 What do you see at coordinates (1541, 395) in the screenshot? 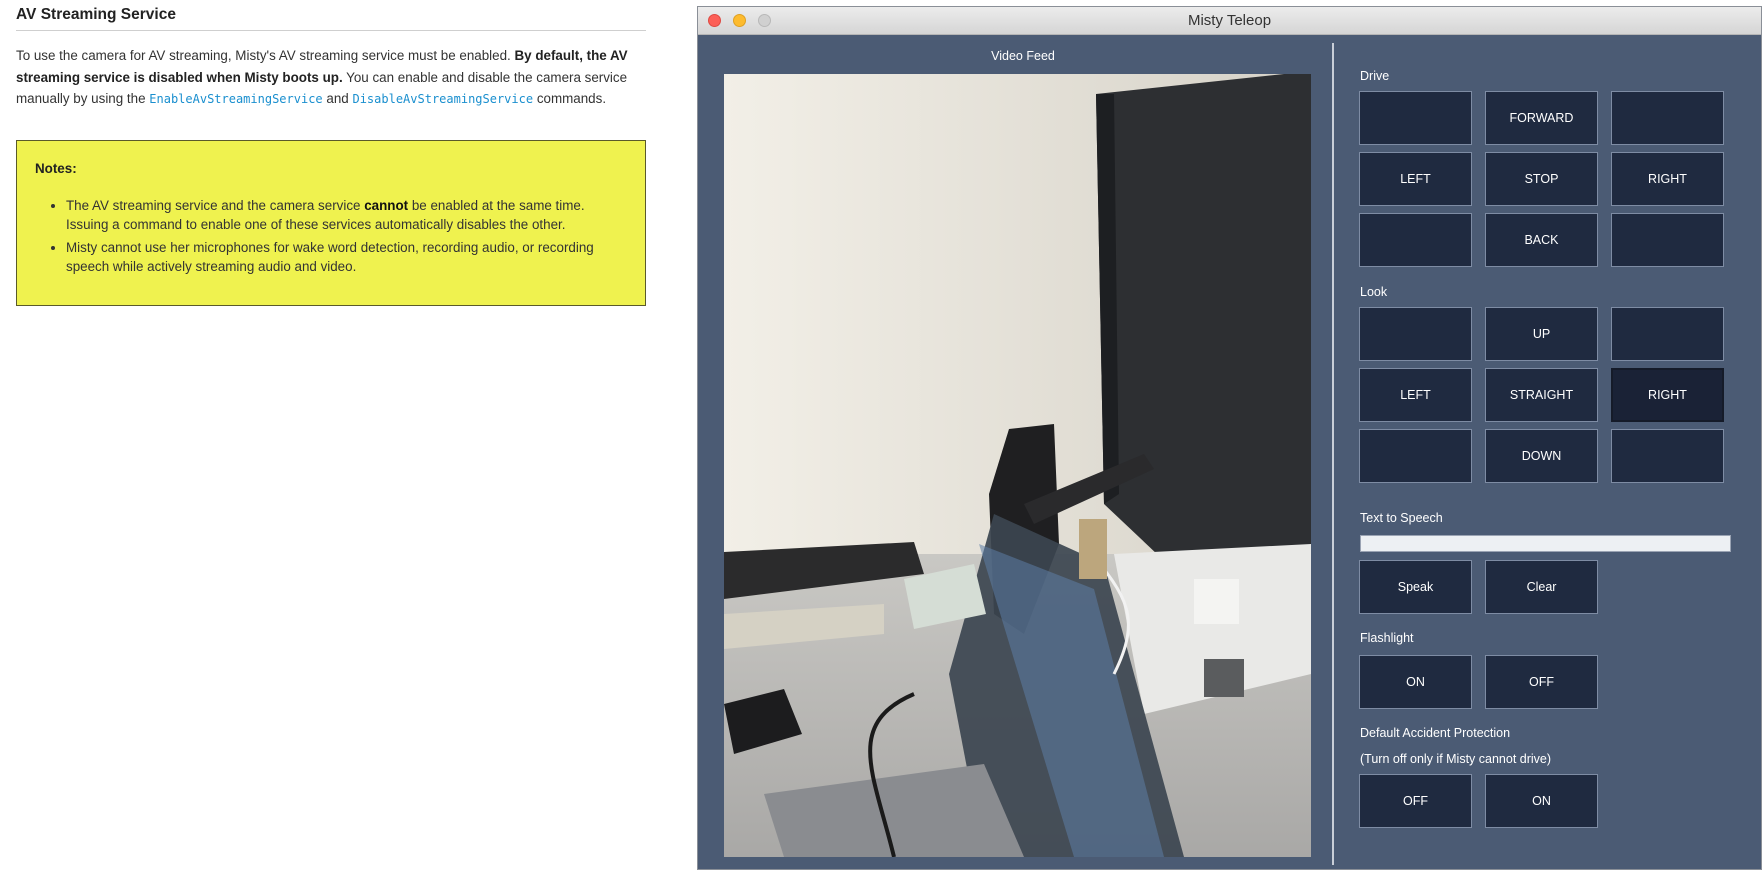
I see `look-straight-button: STRAIGHT` at bounding box center [1541, 395].